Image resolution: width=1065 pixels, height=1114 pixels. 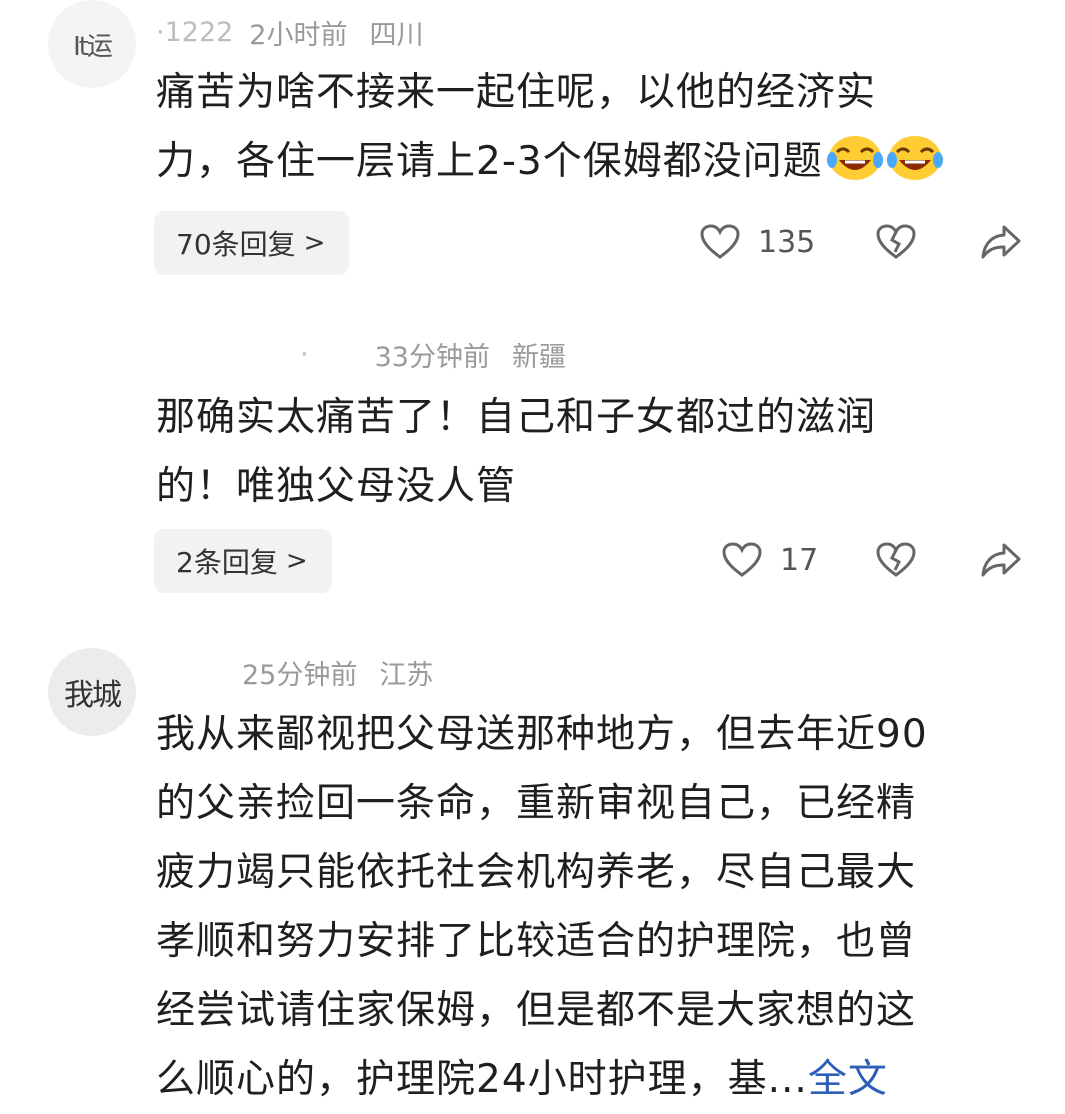 I want to click on avatar: 我城, so click(x=92, y=692).